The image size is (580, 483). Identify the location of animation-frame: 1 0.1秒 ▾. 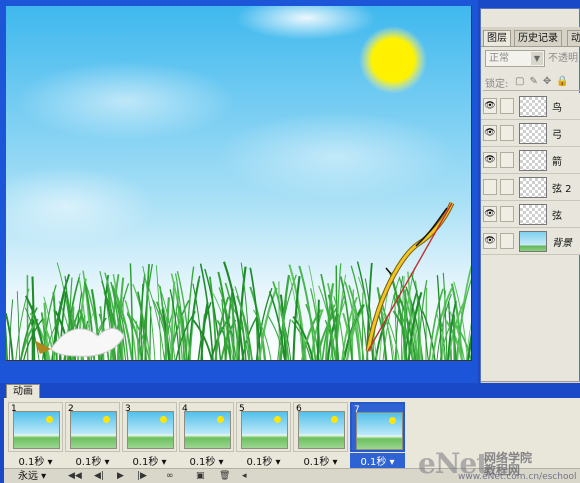
(35, 435).